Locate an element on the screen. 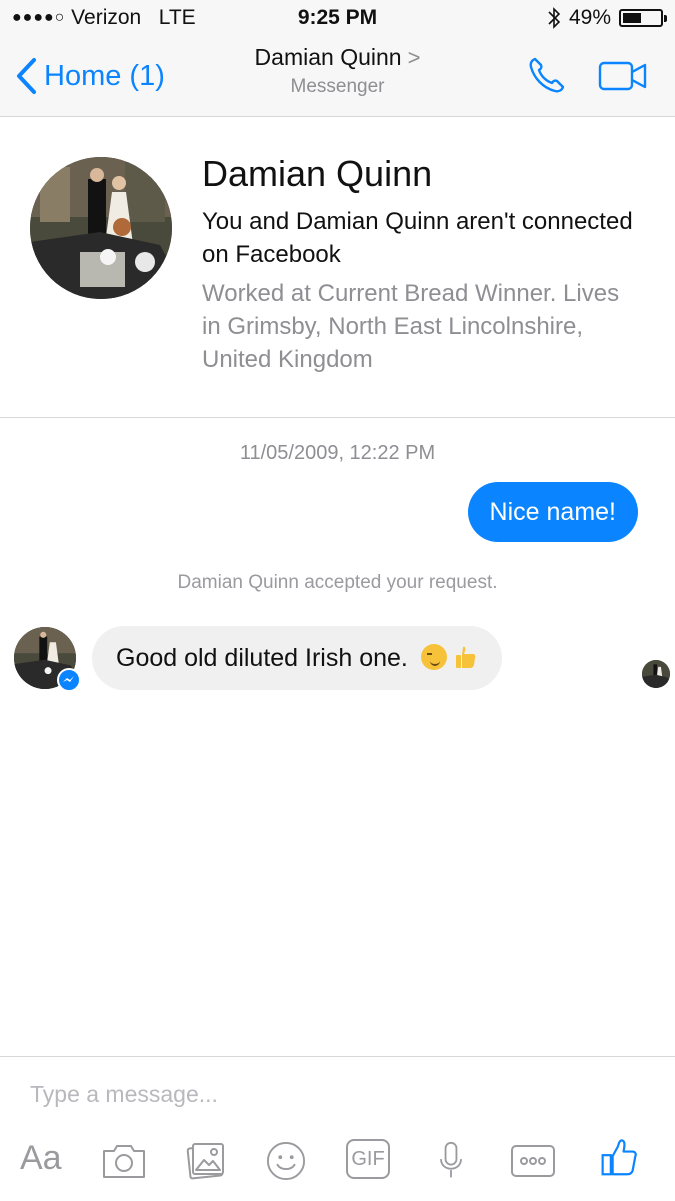  phone-call-icon is located at coordinates (547, 75).